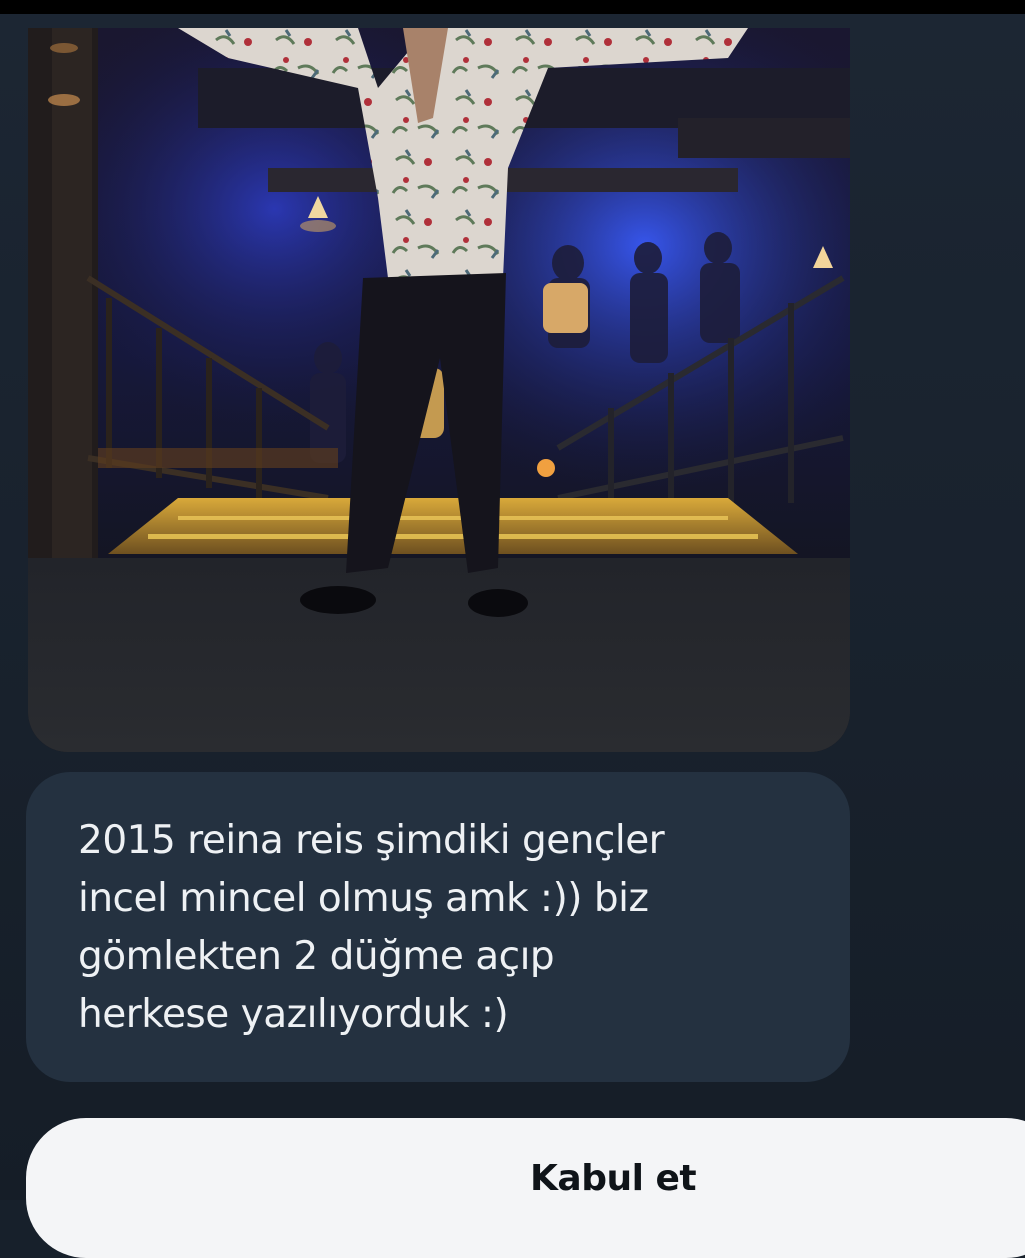  Describe the element at coordinates (613, 1178) in the screenshot. I see `accept-button-label: Kabul et` at that location.